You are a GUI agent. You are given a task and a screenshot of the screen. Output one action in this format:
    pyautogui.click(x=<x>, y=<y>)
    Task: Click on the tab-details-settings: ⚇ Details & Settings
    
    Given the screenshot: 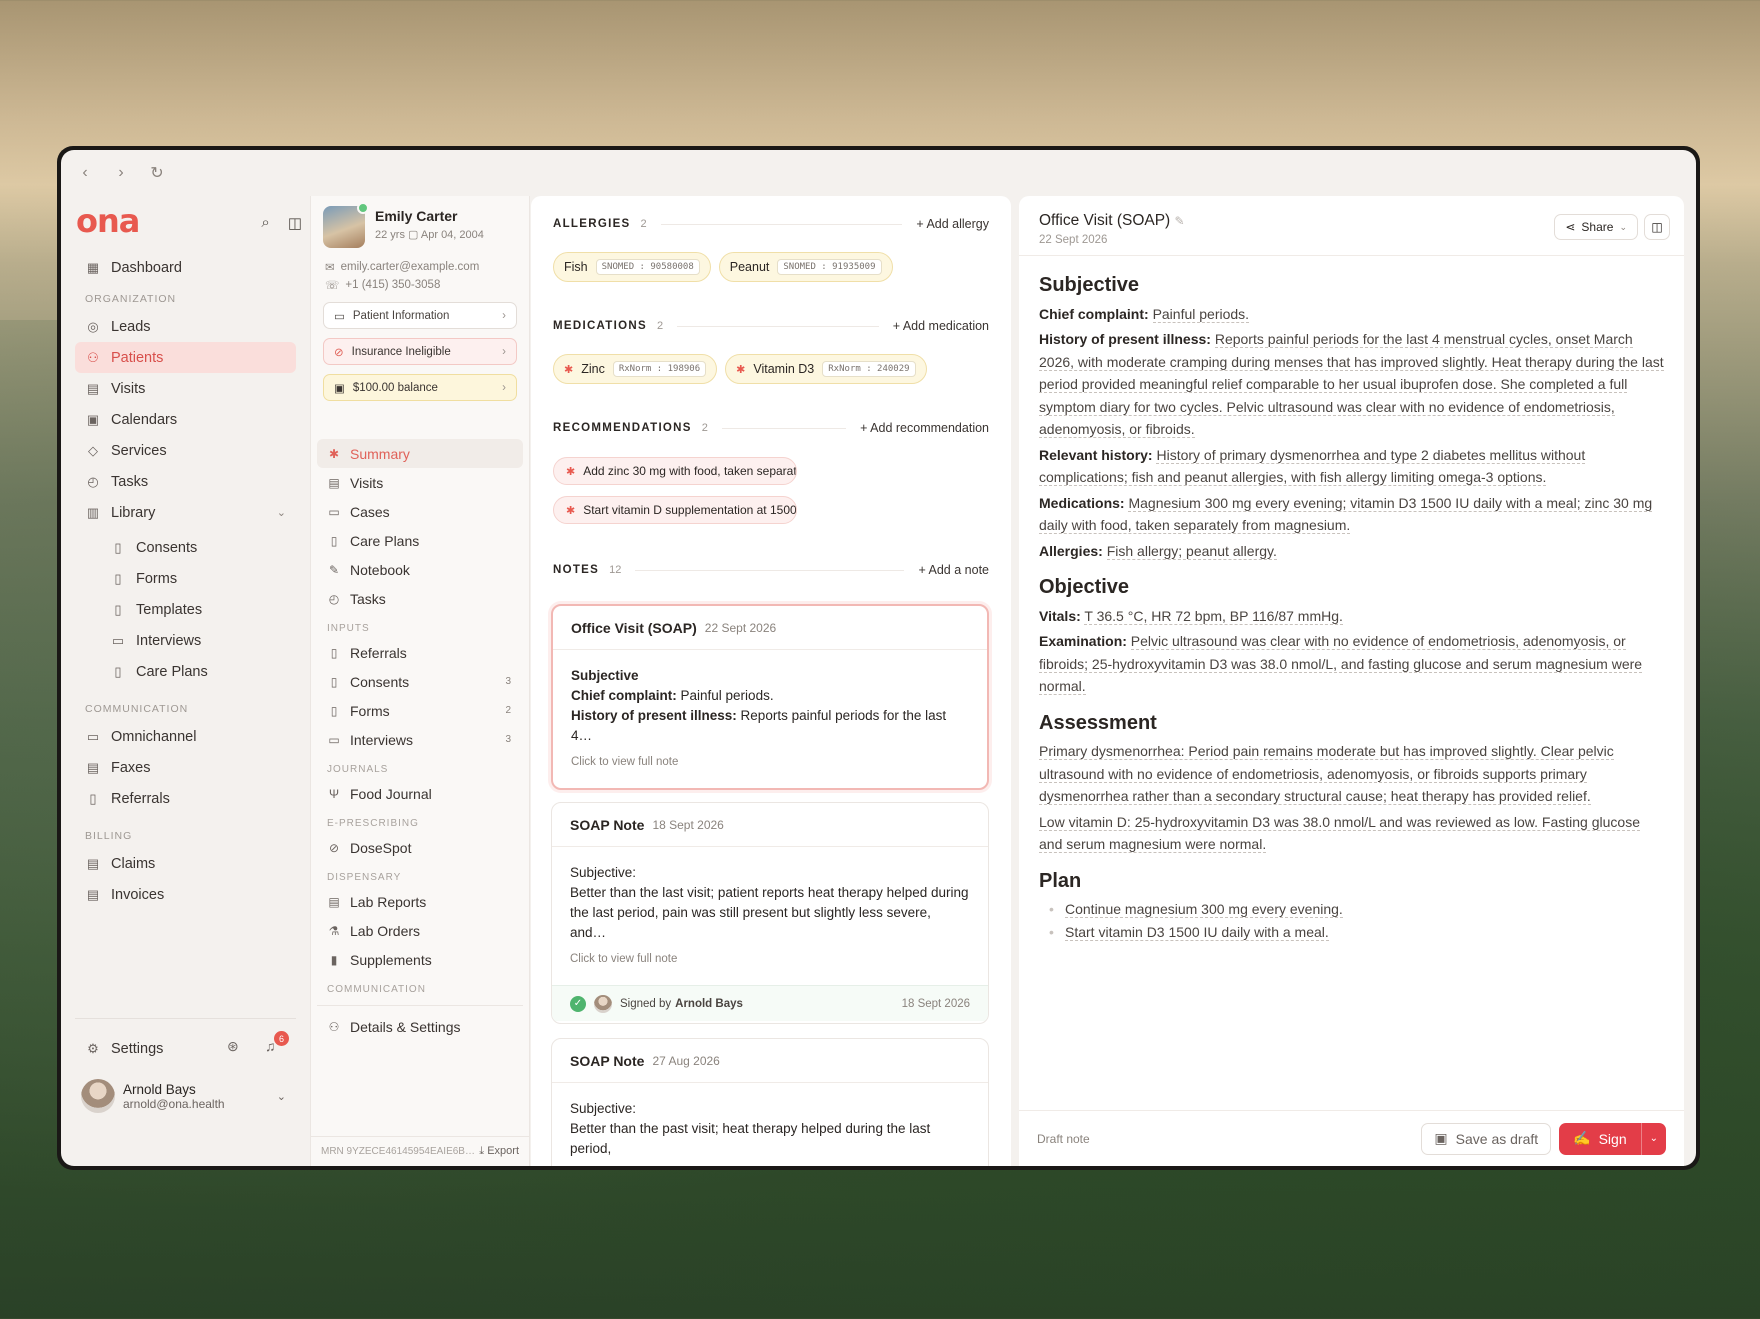 What is the action you would take?
    pyautogui.click(x=420, y=1026)
    